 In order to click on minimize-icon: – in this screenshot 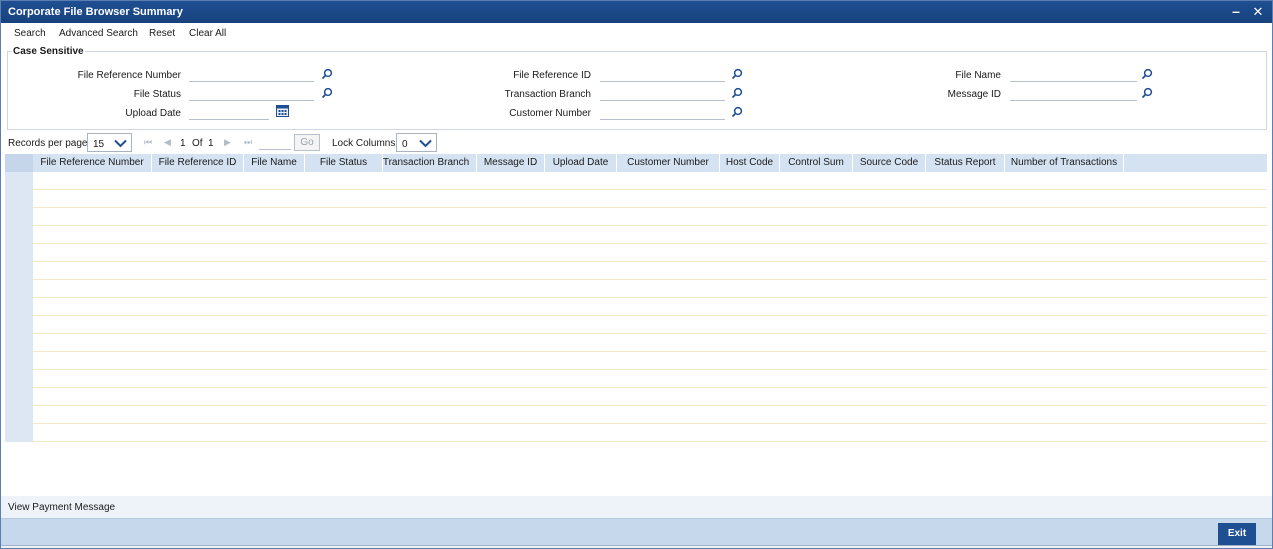, I will do `click(1236, 11)`.